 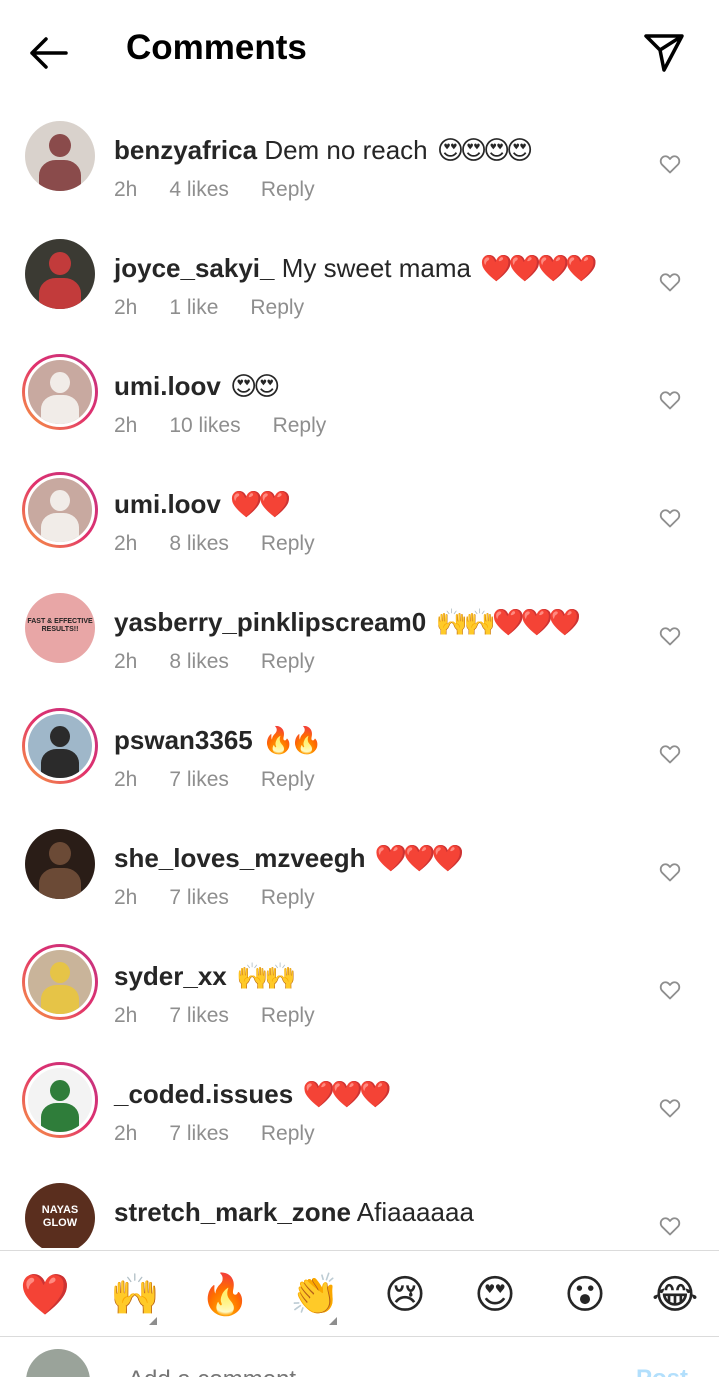 What do you see at coordinates (328, 1371) in the screenshot?
I see `comment-input` at bounding box center [328, 1371].